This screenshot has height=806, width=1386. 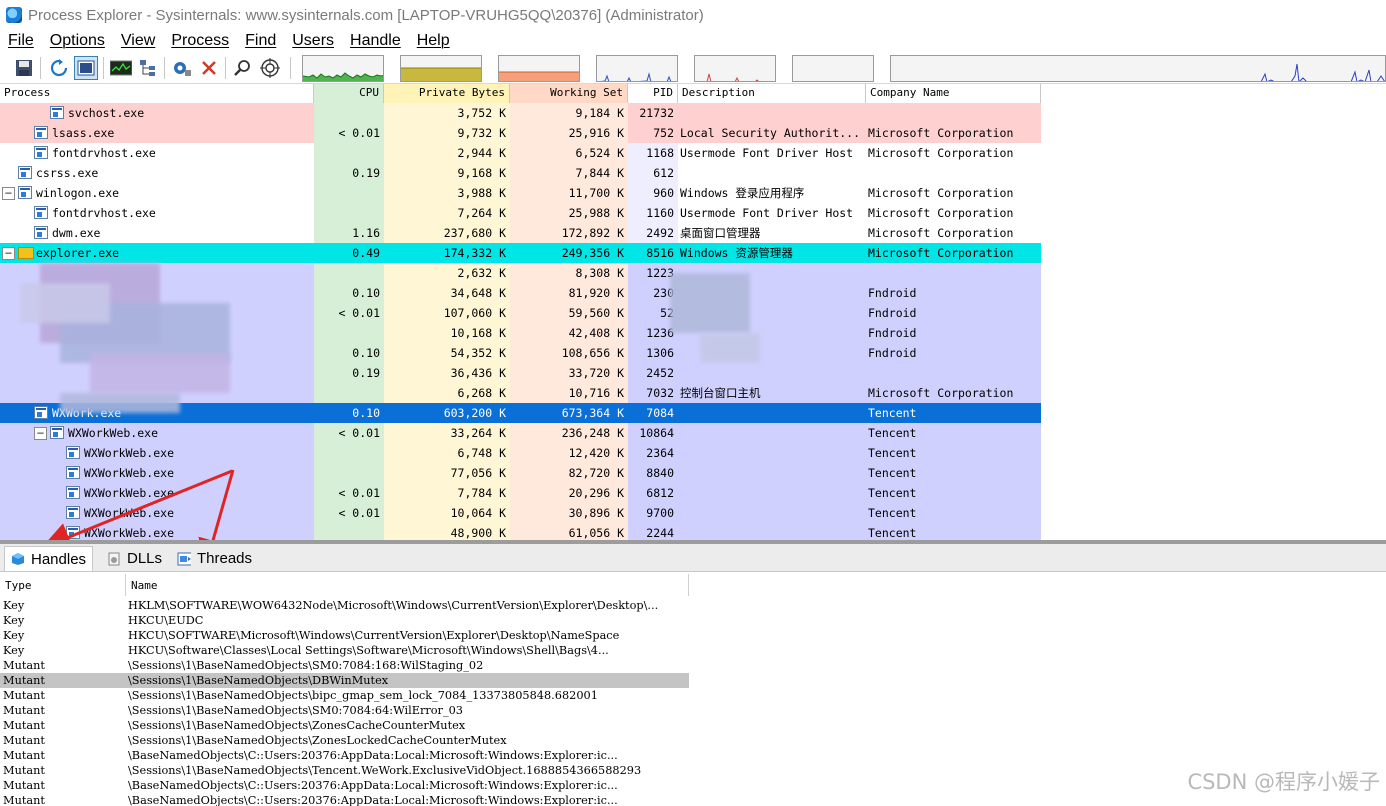 What do you see at coordinates (656, 433) in the screenshot?
I see `process-pid: 10864` at bounding box center [656, 433].